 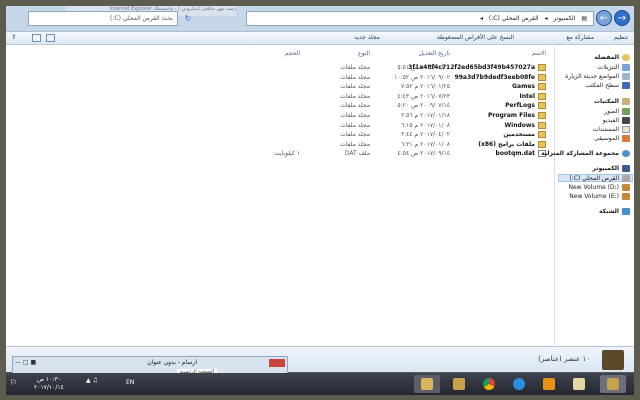 I want to click on file-row: PerfLogs ٢٠٠٩/٠٧/١٤ ص ٥:٢٠ مجلد ملفات, so click(x=280, y=105).